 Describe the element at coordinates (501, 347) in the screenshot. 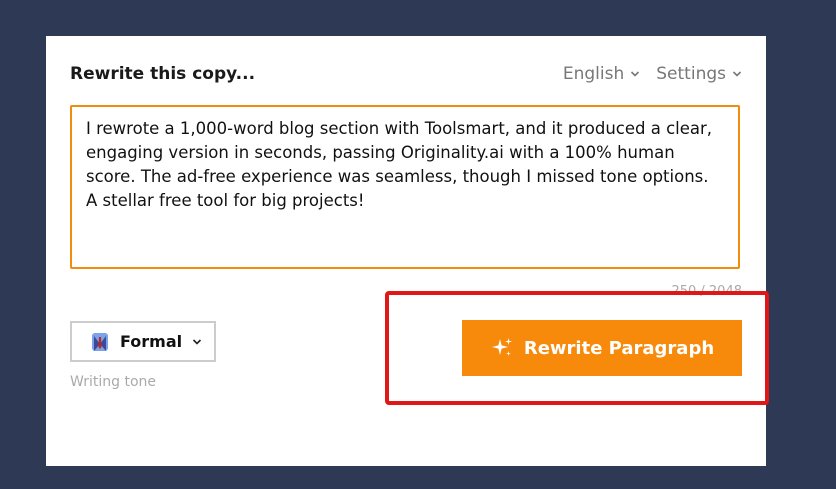

I see `sparkle-icon` at that location.